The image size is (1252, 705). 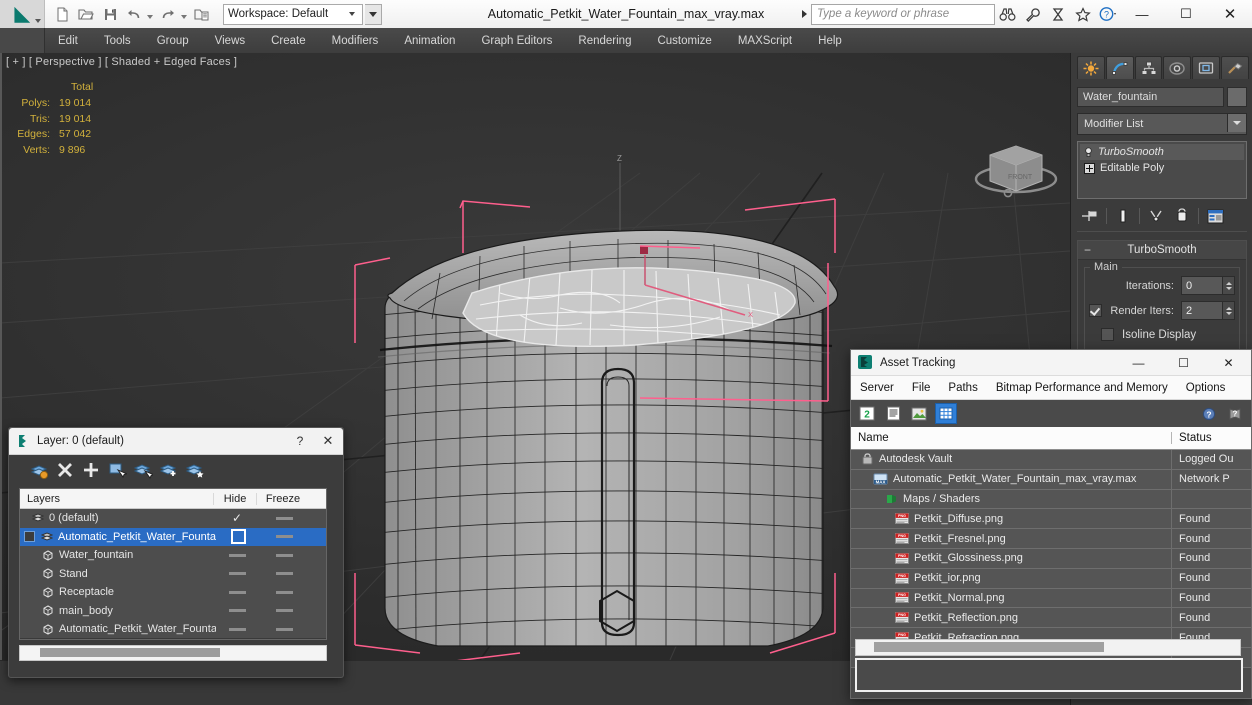 What do you see at coordinates (1162, 124) in the screenshot?
I see `modifier-list-dropdown: Modifier List` at bounding box center [1162, 124].